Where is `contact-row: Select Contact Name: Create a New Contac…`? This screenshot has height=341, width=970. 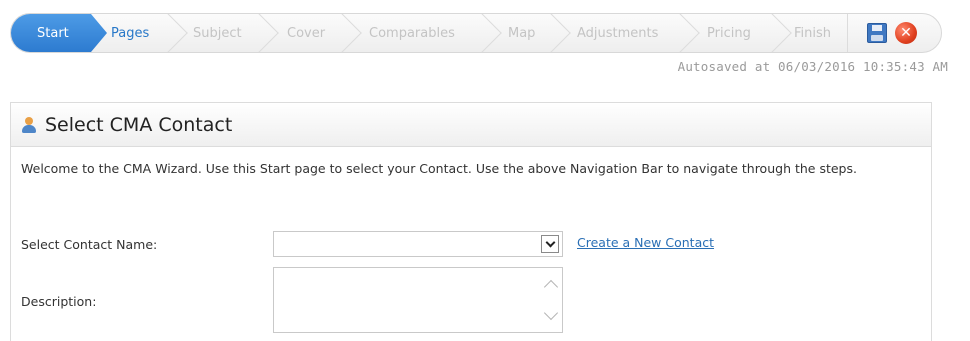
contact-row: Select Contact Name: Create a New Contac… is located at coordinates (471, 245).